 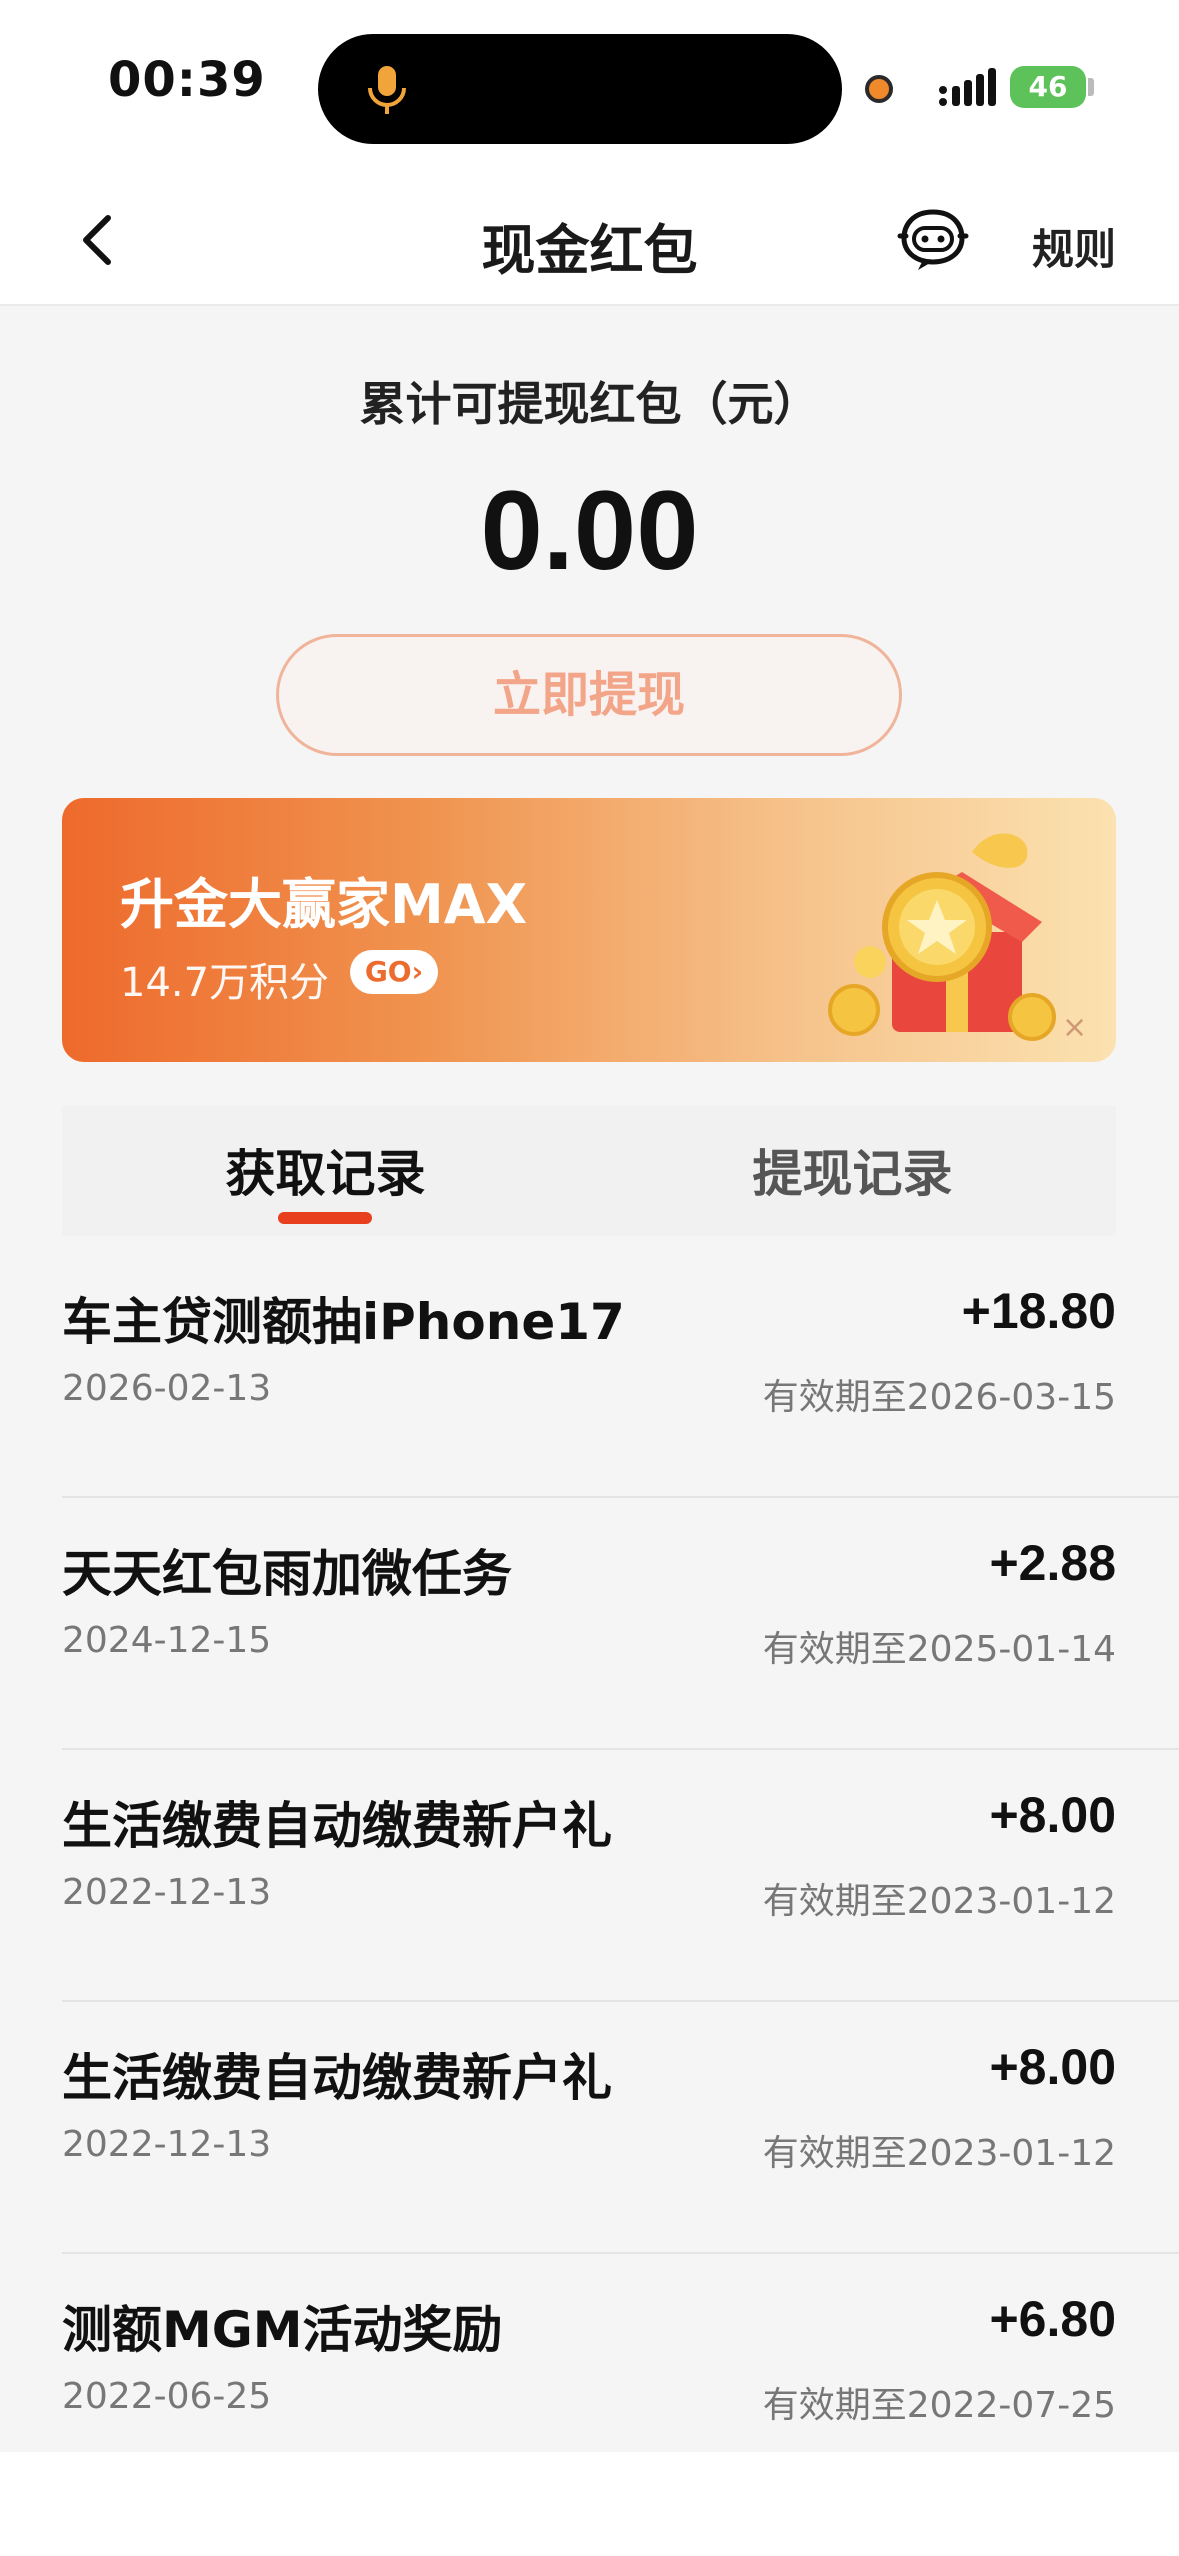 What do you see at coordinates (589, 930) in the screenshot?
I see `promo-banner: 升金大赢家MAX 14.7万积分 GO› ×` at bounding box center [589, 930].